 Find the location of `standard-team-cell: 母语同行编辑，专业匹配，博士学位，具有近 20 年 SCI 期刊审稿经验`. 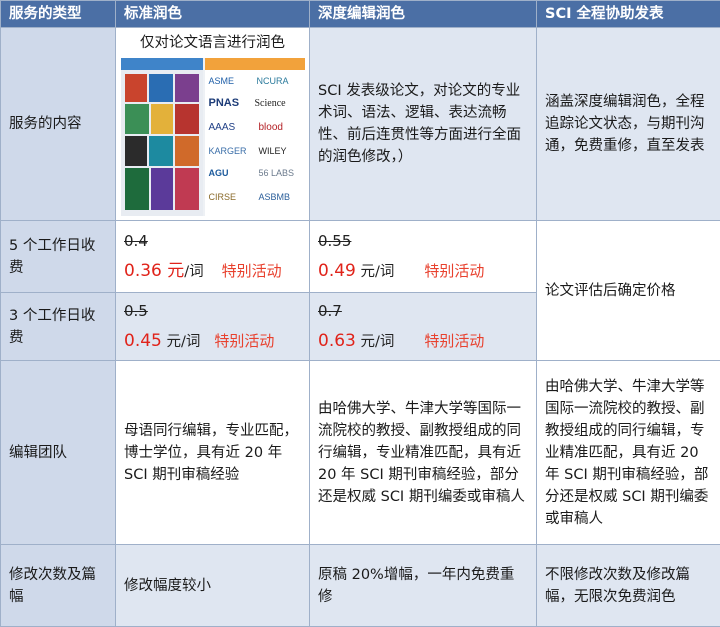

standard-team-cell: 母语同行编辑，专业匹配，博士学位，具有近 20 年 SCI 期刊审稿经验 is located at coordinates (213, 453).